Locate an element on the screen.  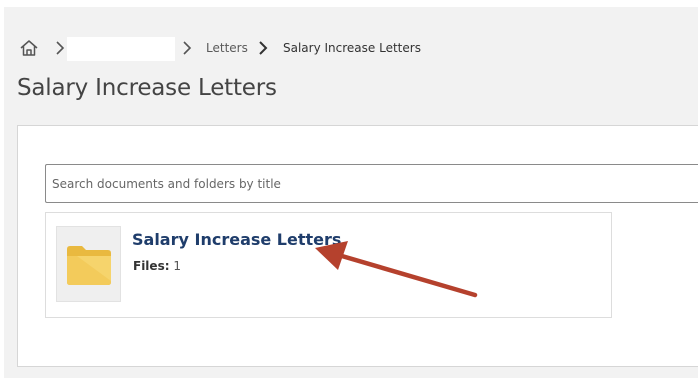
search-input is located at coordinates (372, 183).